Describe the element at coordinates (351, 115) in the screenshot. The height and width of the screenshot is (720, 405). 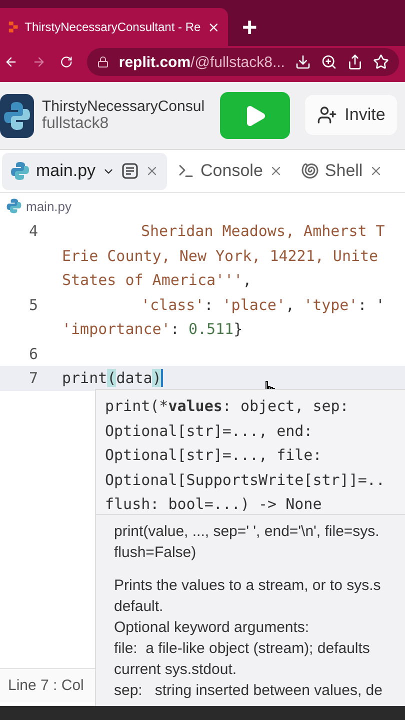
I see `invite-button: Invite` at that location.